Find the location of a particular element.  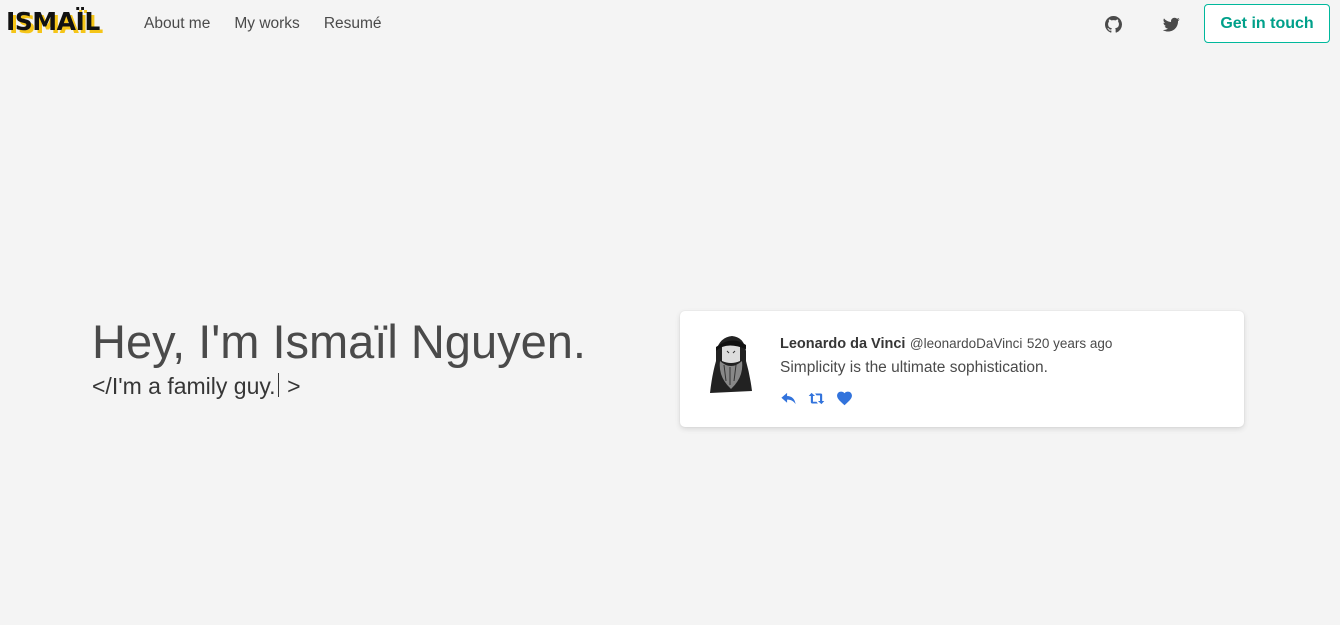

like-icon is located at coordinates (844, 398).